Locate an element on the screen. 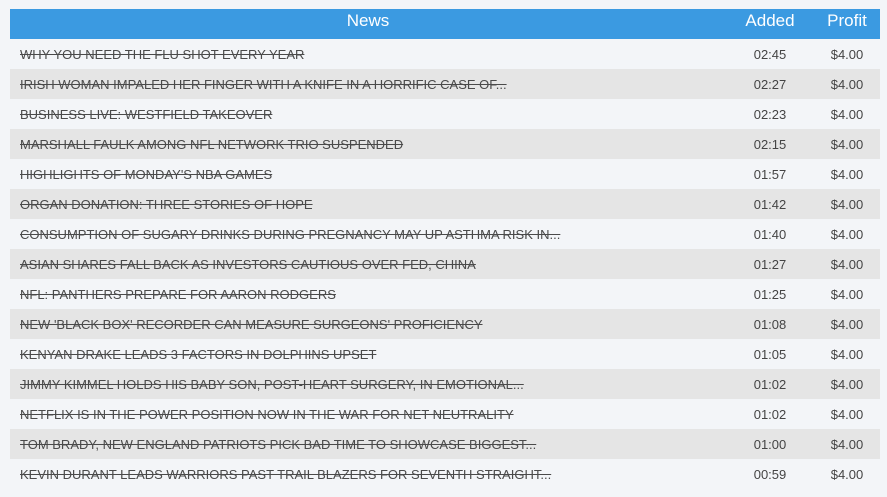 This screenshot has width=887, height=497. added-cell: 02:15 is located at coordinates (770, 144).